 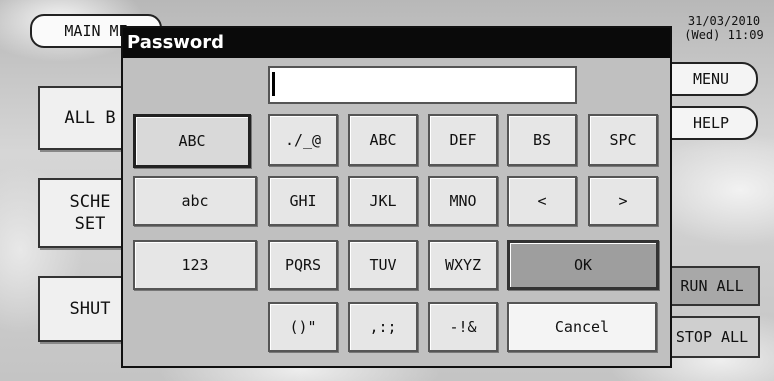 I want to click on mode-number-key: 123, so click(x=195, y=265).